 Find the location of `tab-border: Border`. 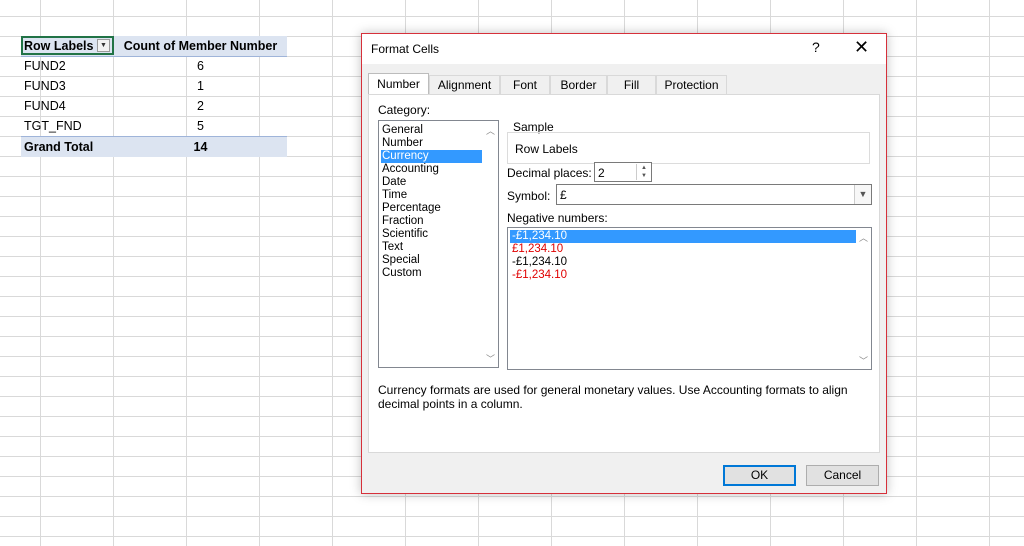

tab-border: Border is located at coordinates (578, 84).